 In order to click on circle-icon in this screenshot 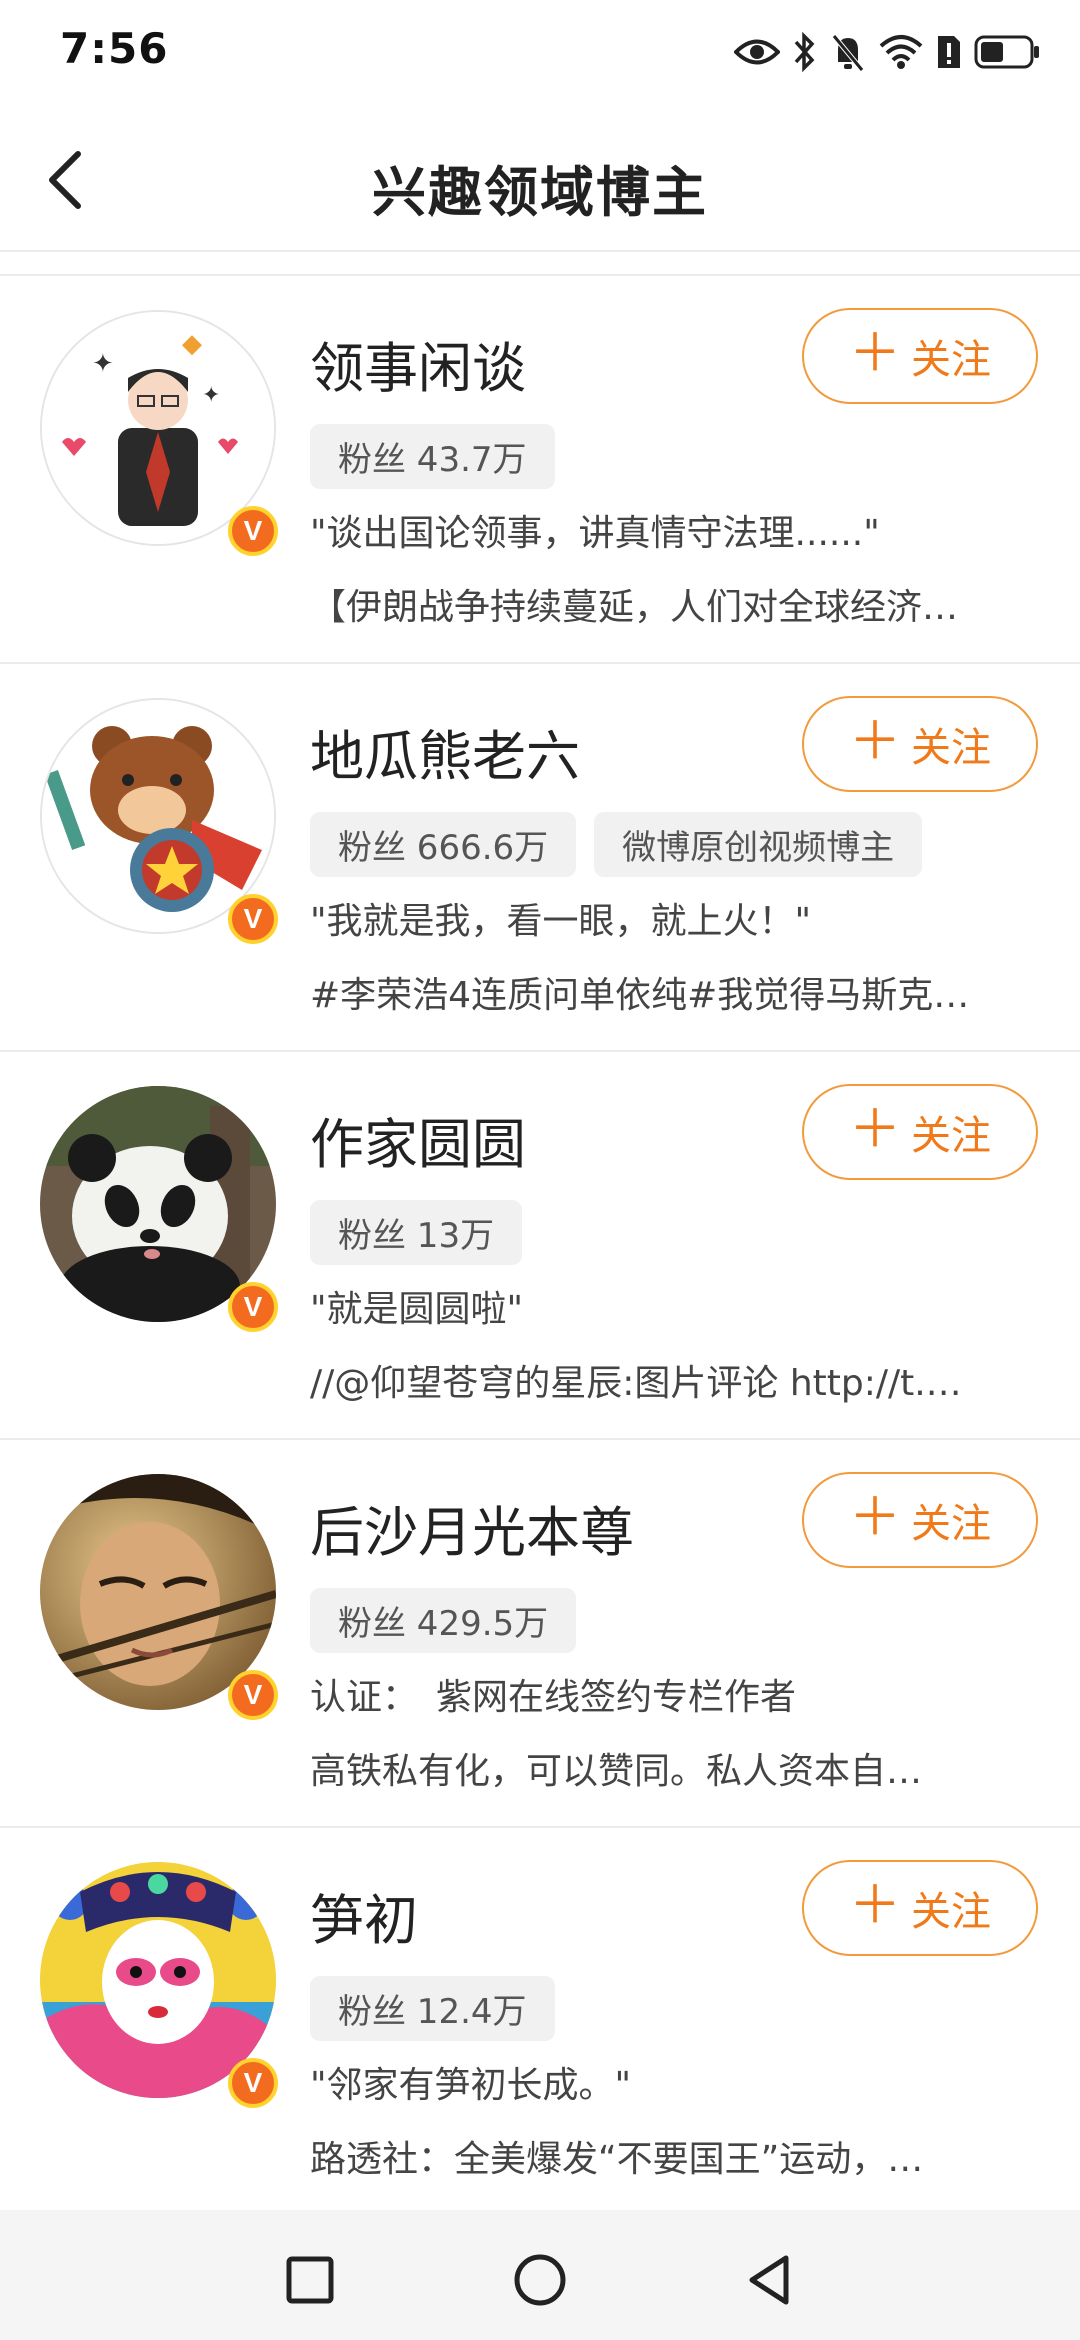, I will do `click(540, 2280)`.